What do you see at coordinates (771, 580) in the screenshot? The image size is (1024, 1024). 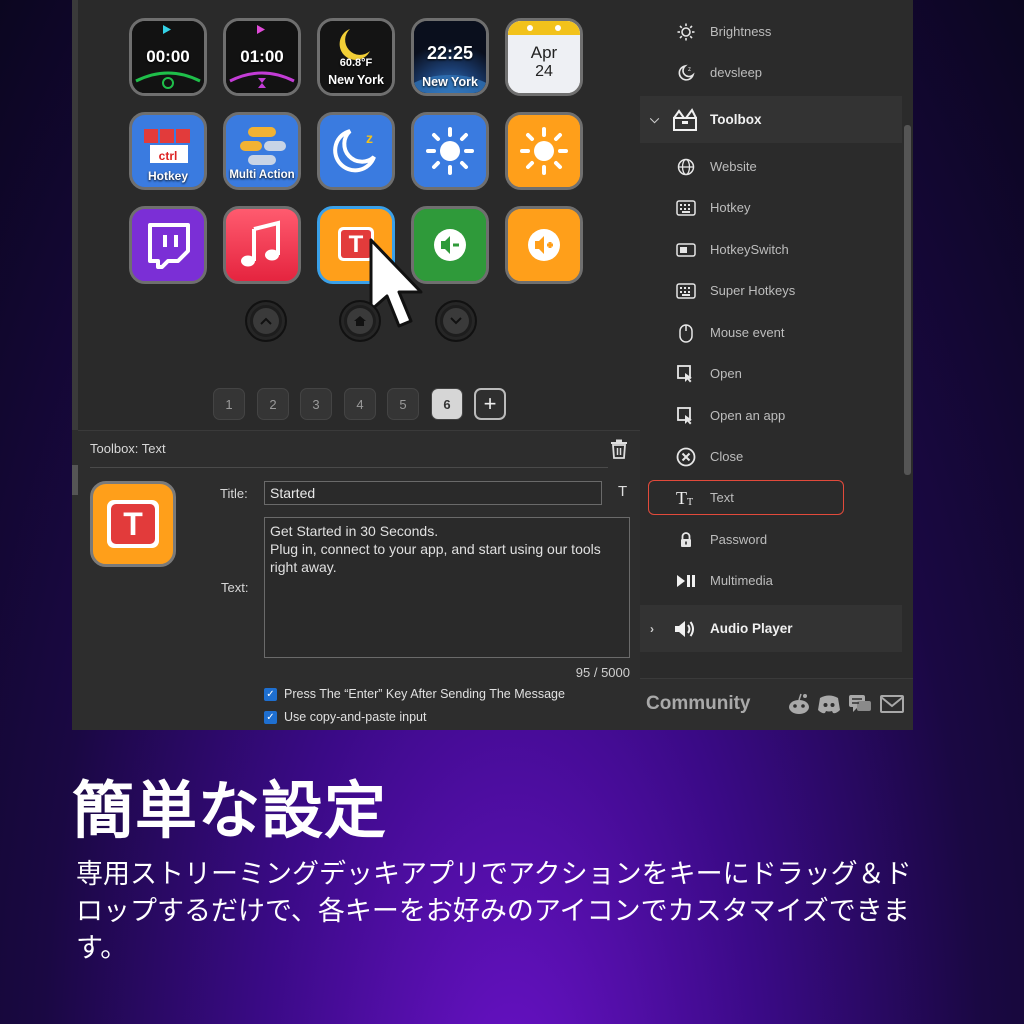 I see `action-multimedia: Multimedia` at bounding box center [771, 580].